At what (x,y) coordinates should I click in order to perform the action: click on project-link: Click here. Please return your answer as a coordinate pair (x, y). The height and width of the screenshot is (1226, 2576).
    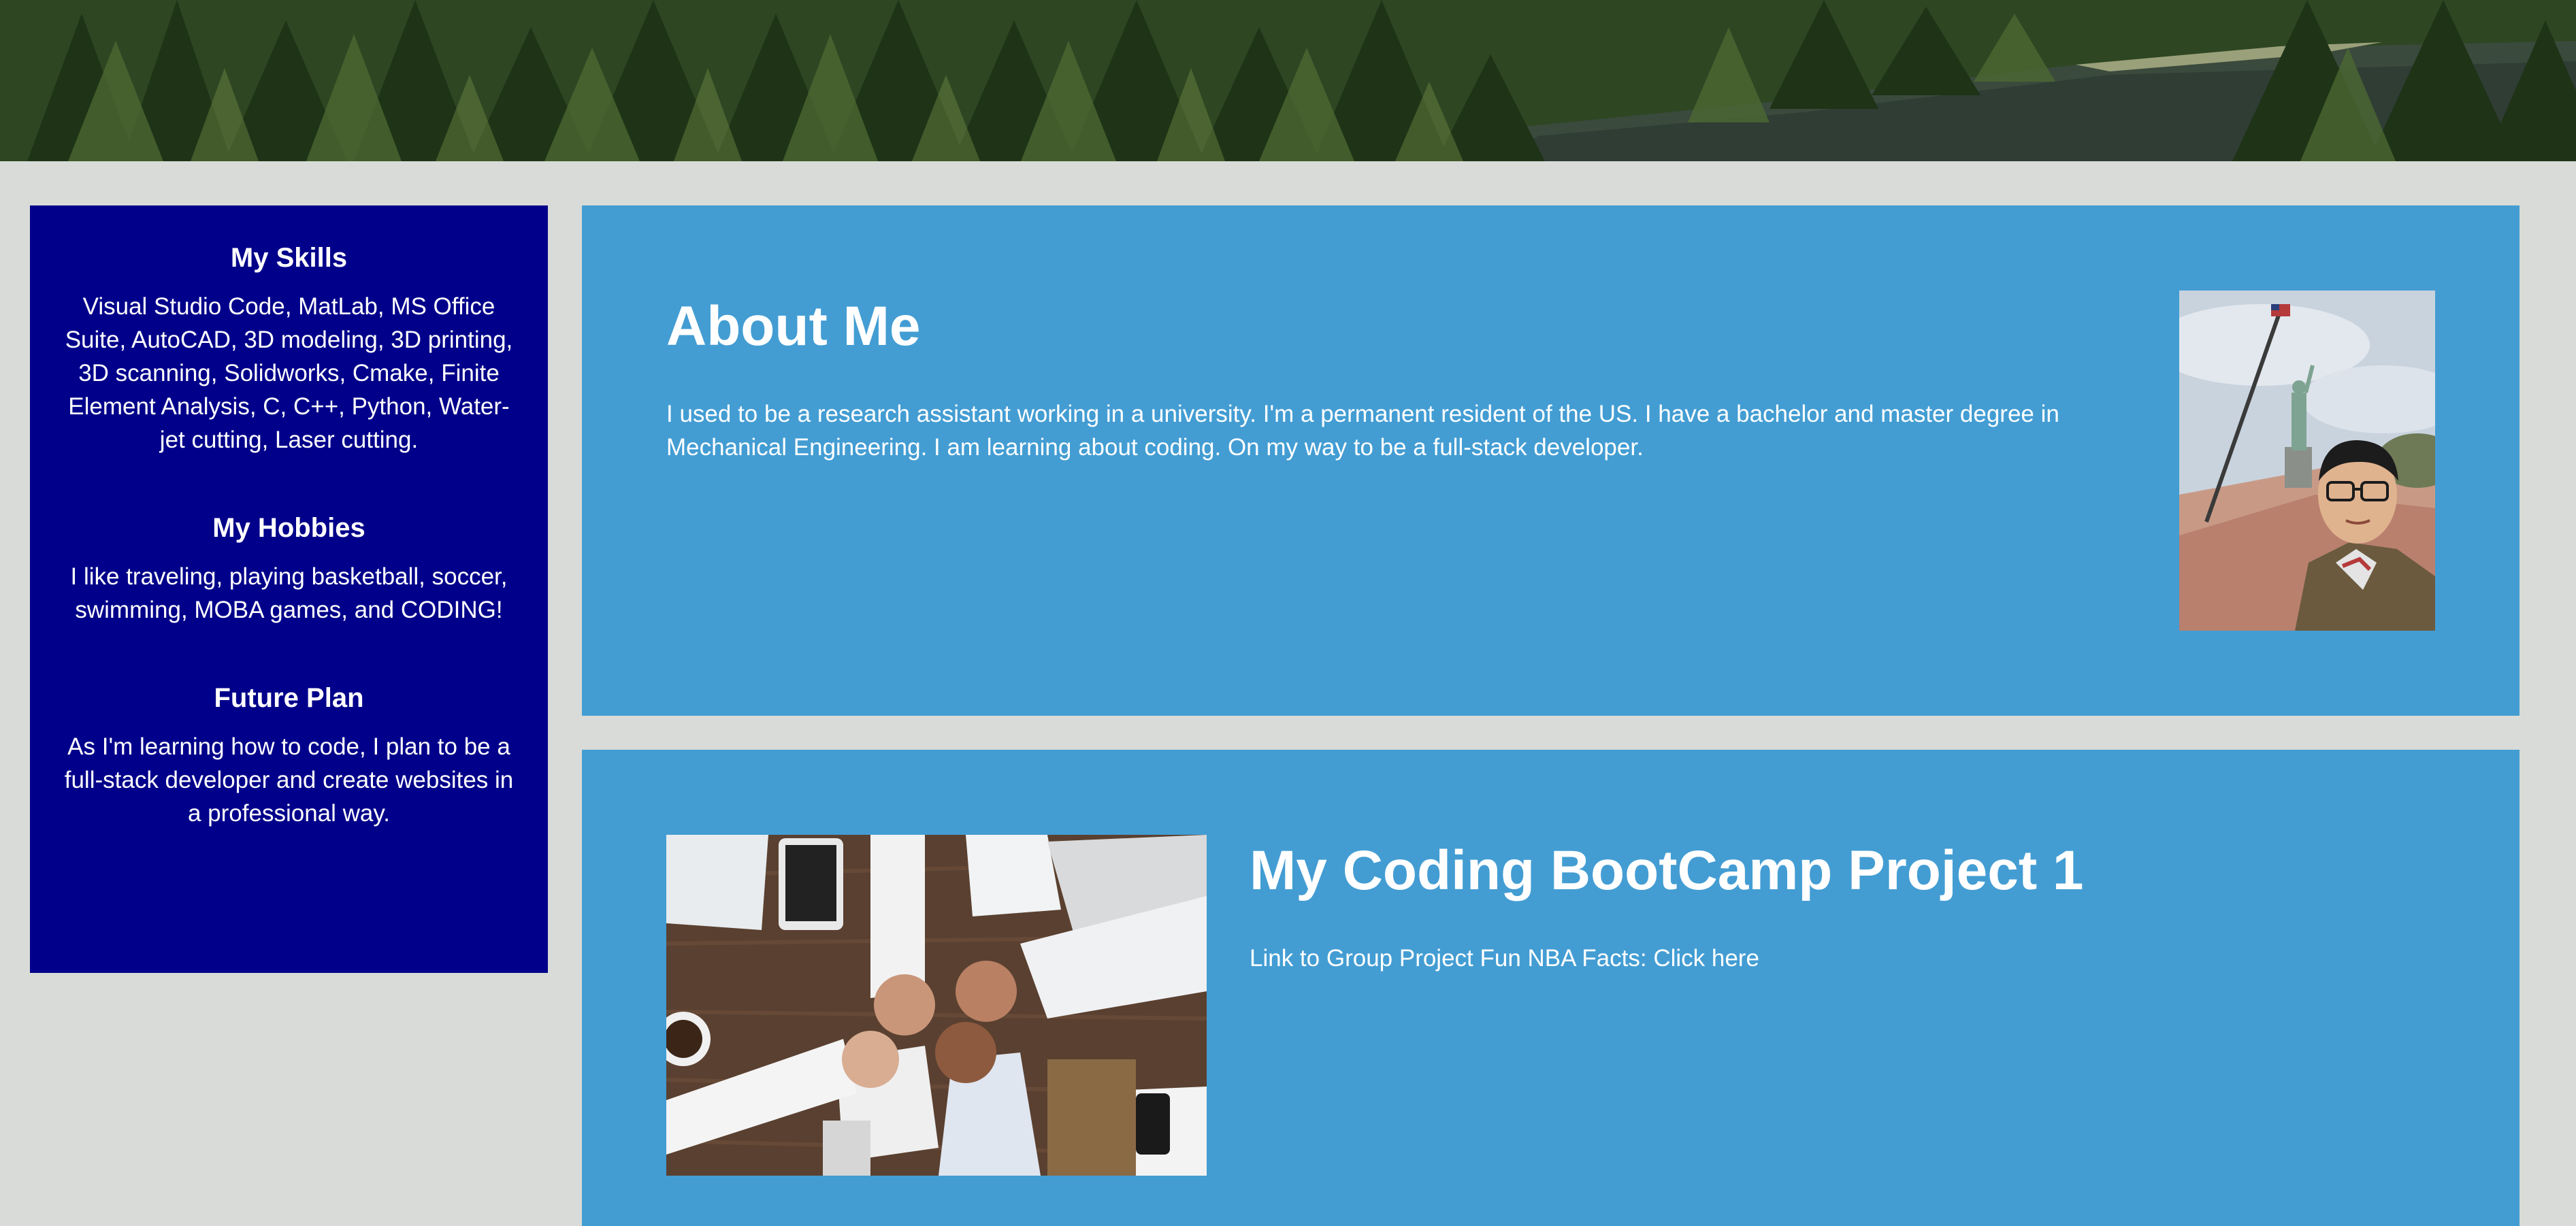
    Looking at the image, I should click on (1706, 958).